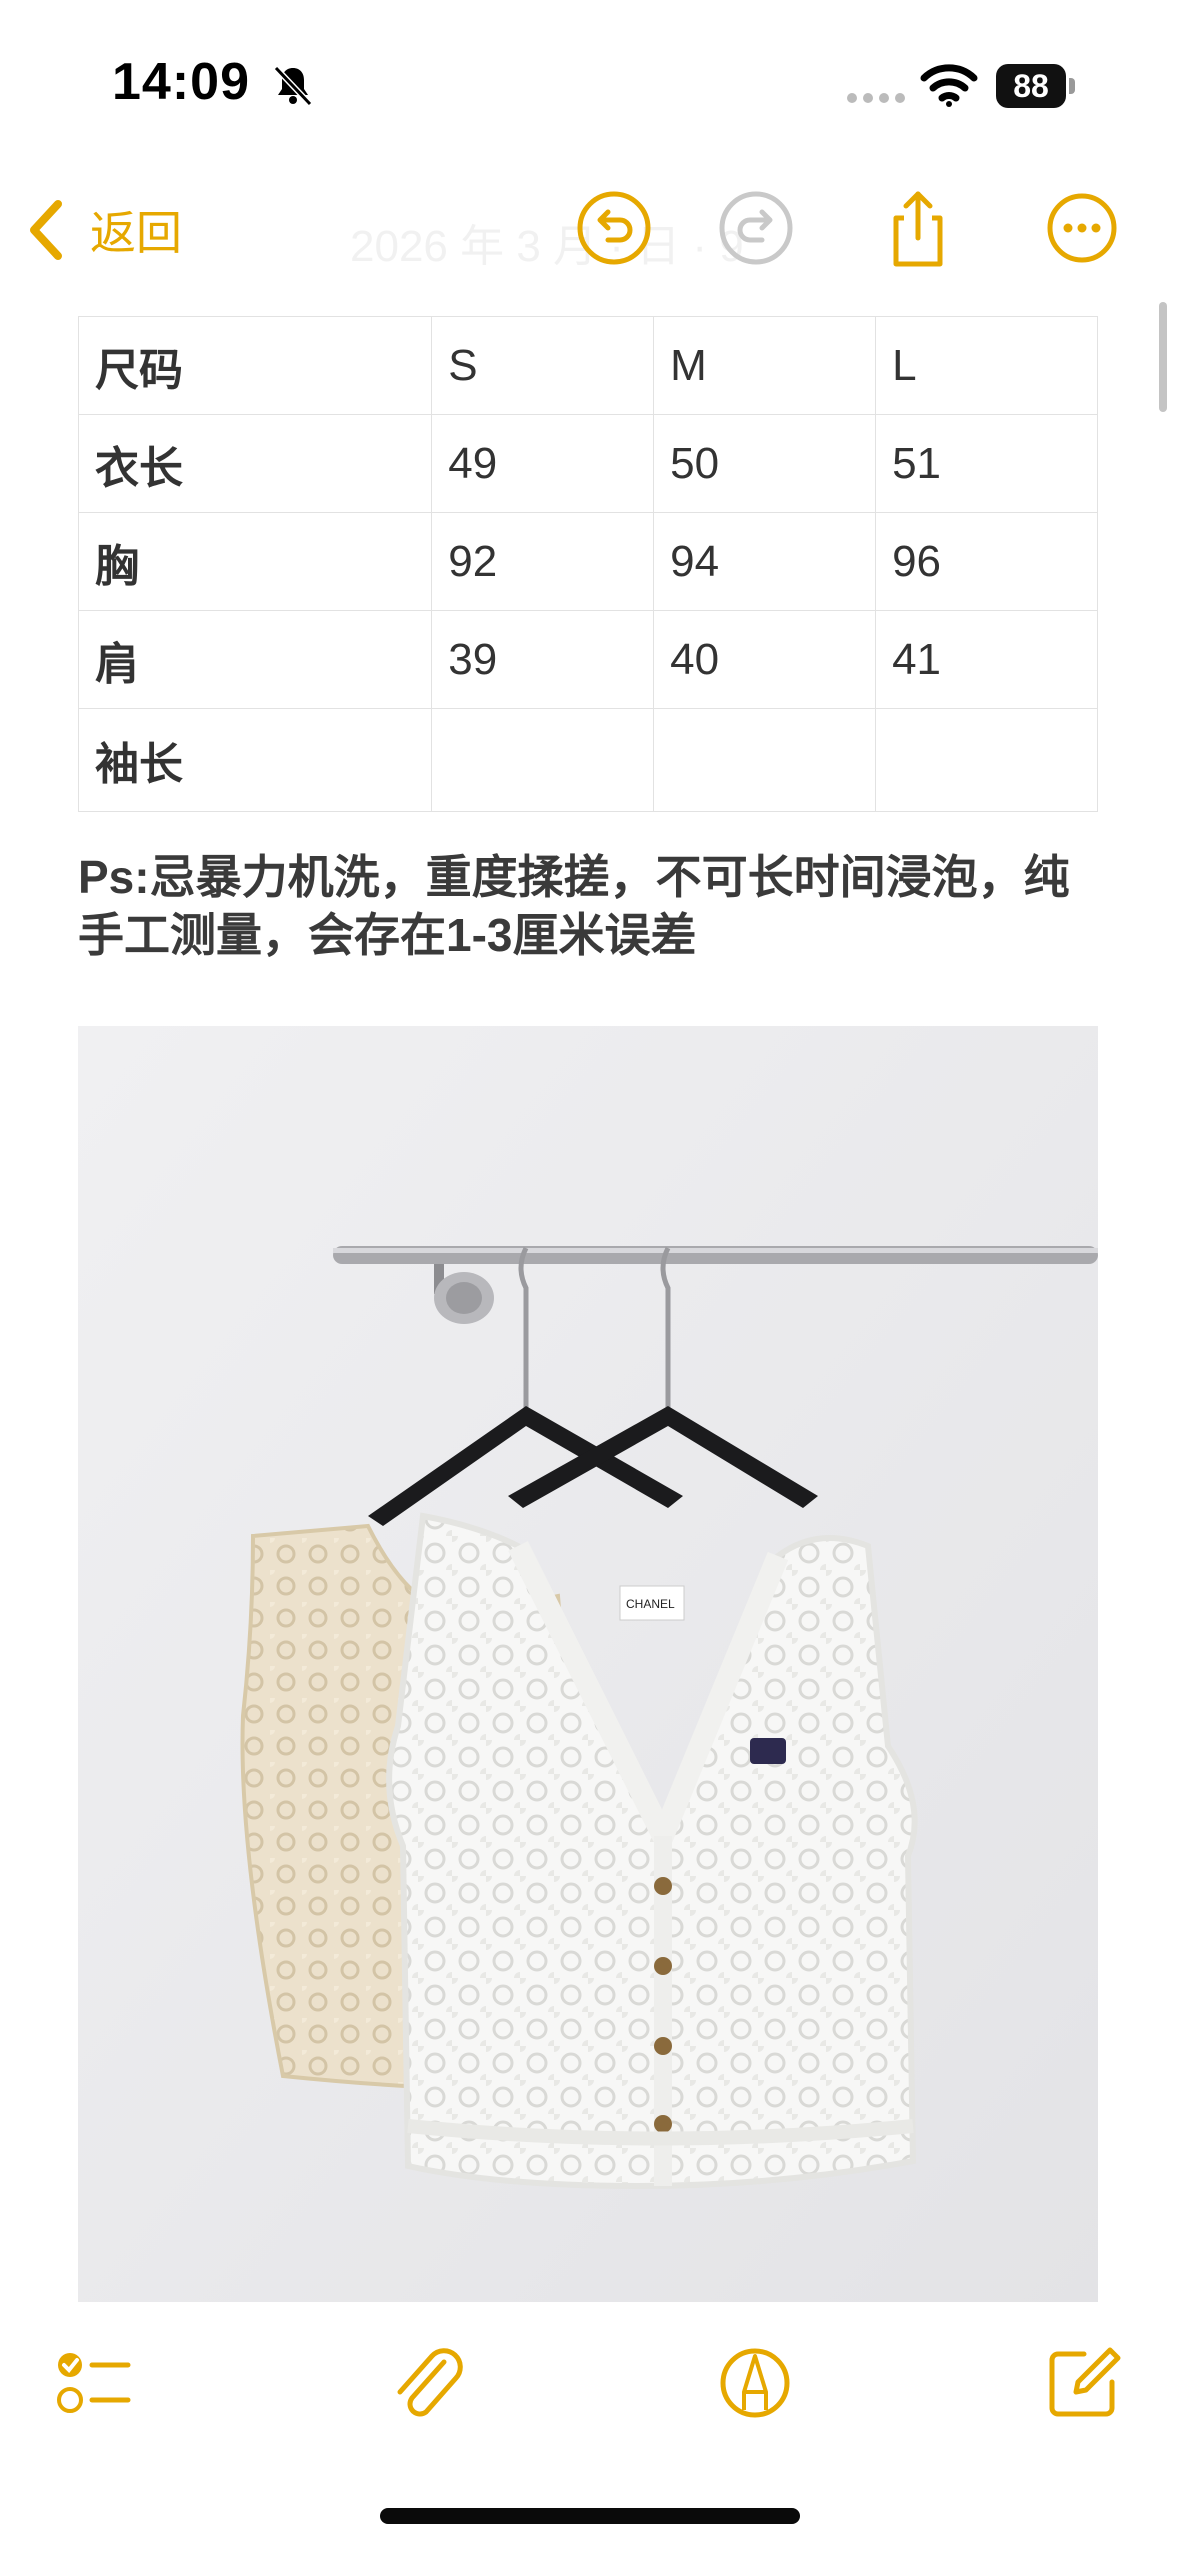 The width and height of the screenshot is (1179, 2556). Describe the element at coordinates (255, 760) in the screenshot. I see `table-cell: 袖长` at that location.